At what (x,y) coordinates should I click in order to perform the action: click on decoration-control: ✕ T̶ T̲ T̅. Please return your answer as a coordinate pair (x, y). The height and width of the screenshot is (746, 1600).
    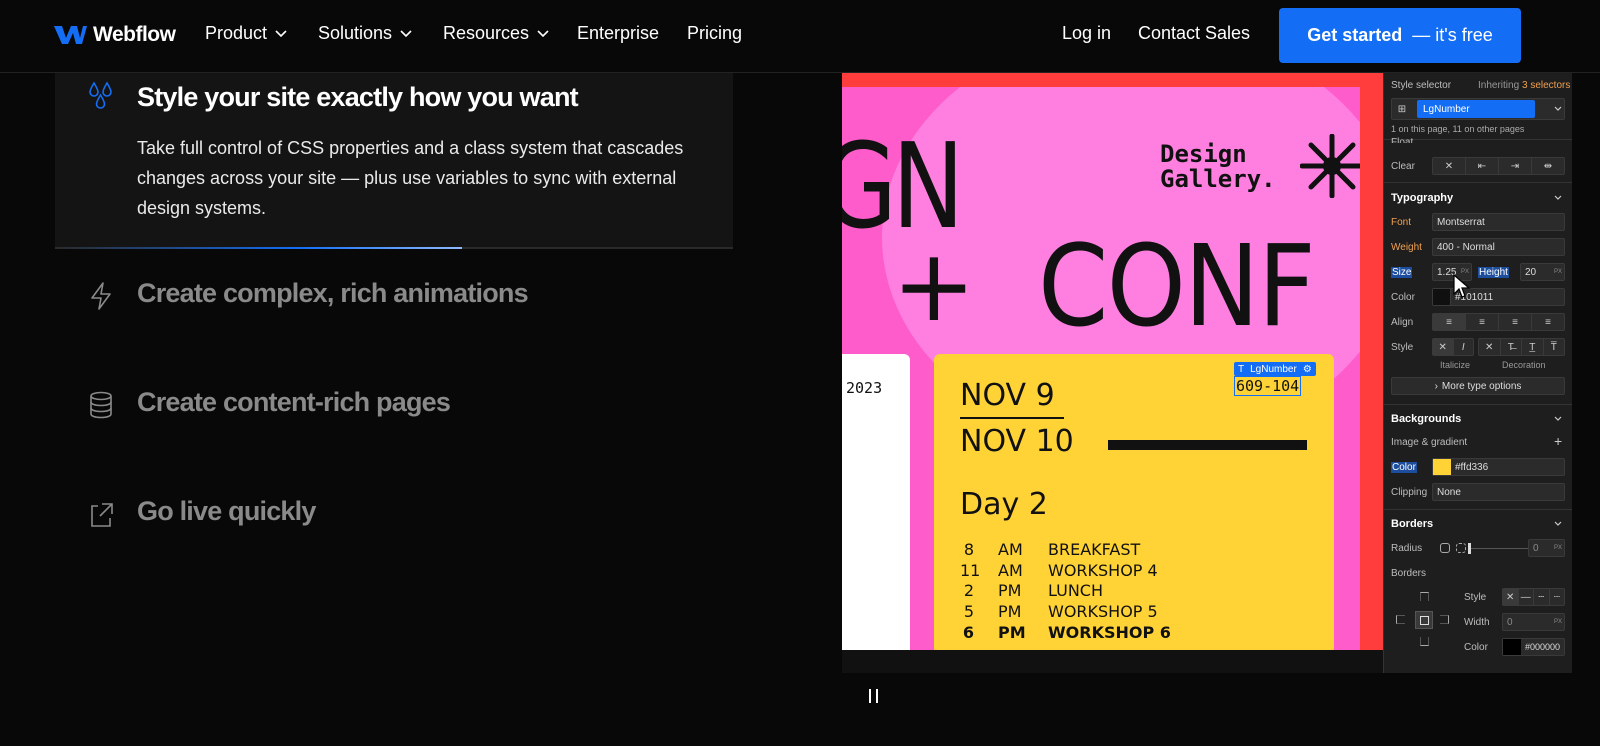
    Looking at the image, I should click on (1521, 347).